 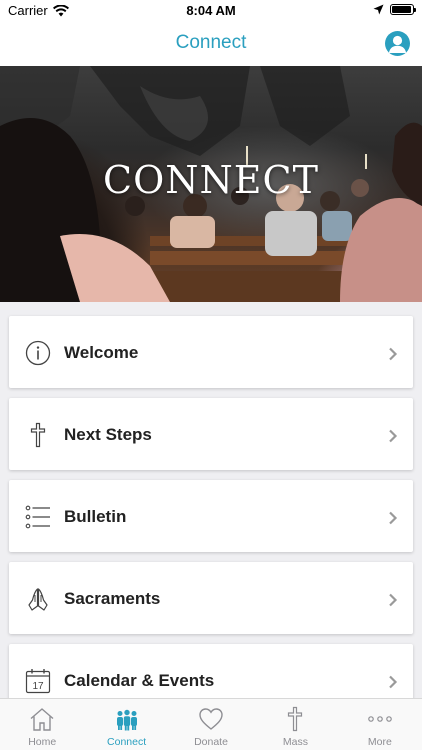 I want to click on menu-item-next-steps: Next Steps, so click(x=211, y=434).